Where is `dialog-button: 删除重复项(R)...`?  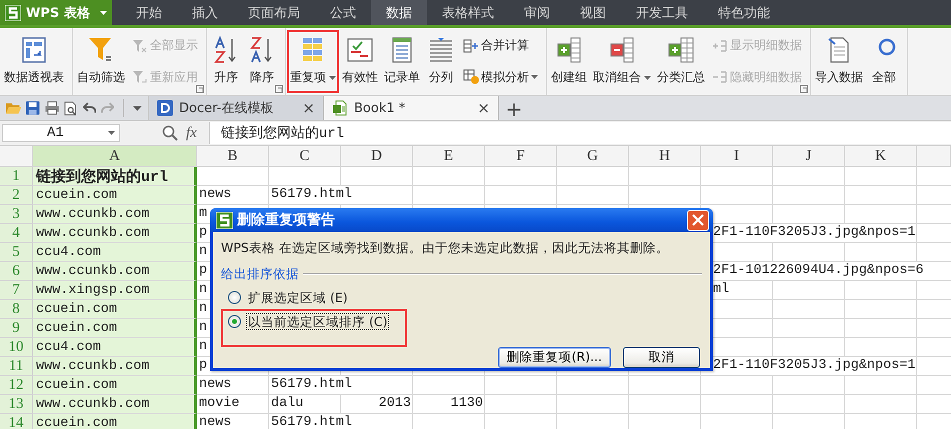
dialog-button: 删除重复项(R)... is located at coordinates (554, 357).